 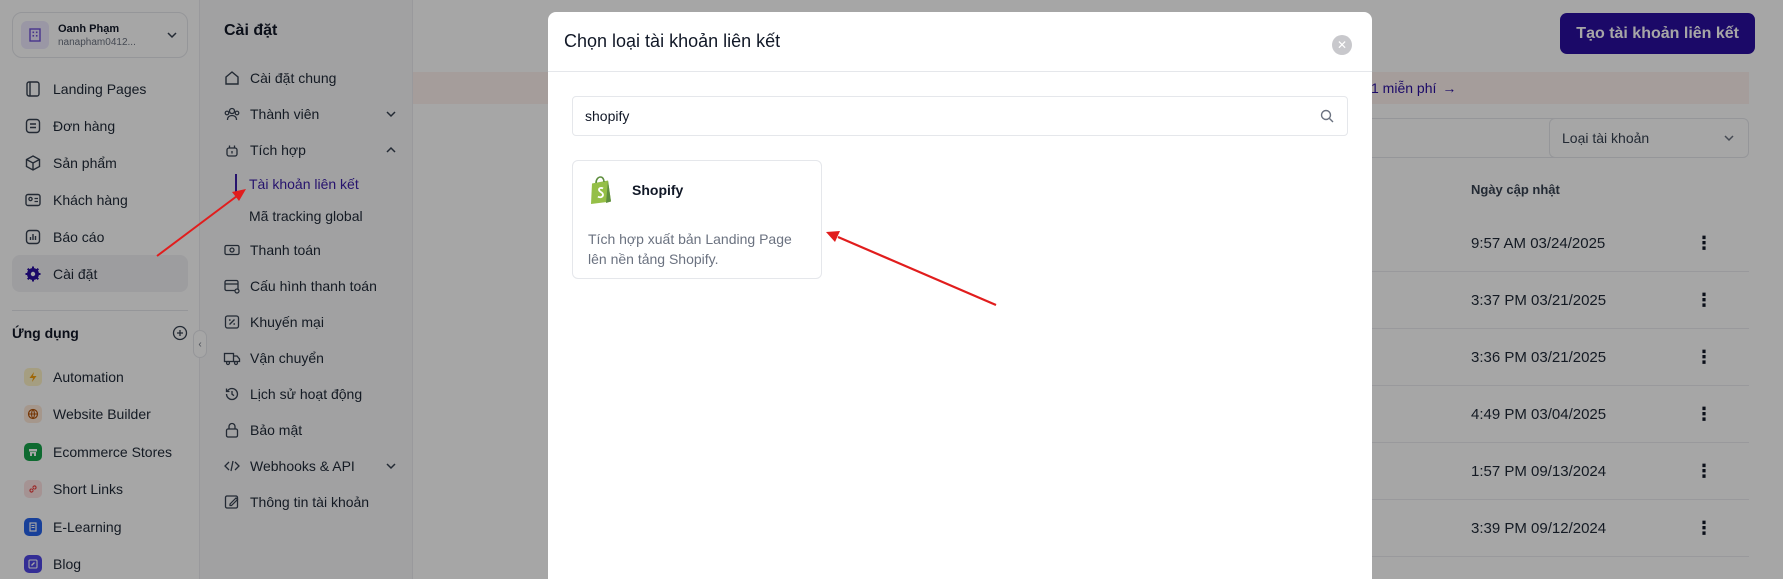 What do you see at coordinates (1342, 45) in the screenshot?
I see `close-icon: ✕` at bounding box center [1342, 45].